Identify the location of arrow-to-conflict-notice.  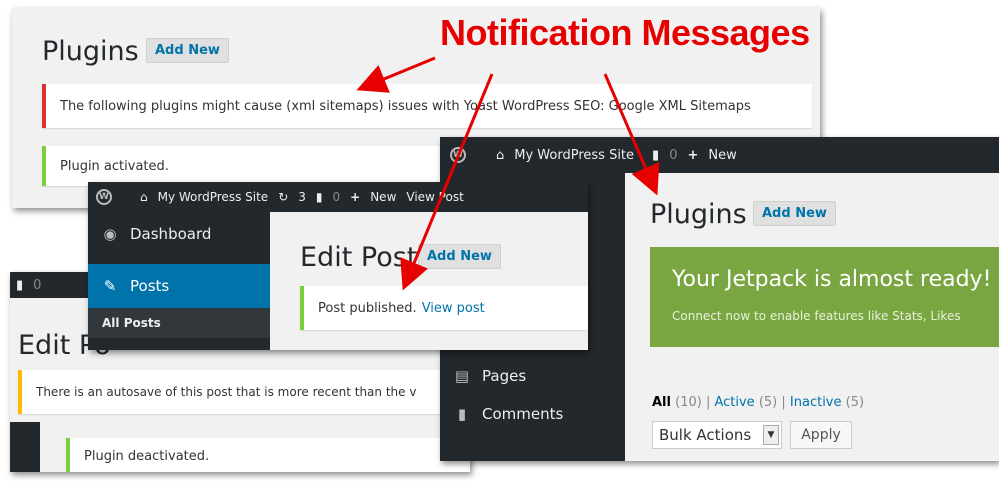
(396, 74).